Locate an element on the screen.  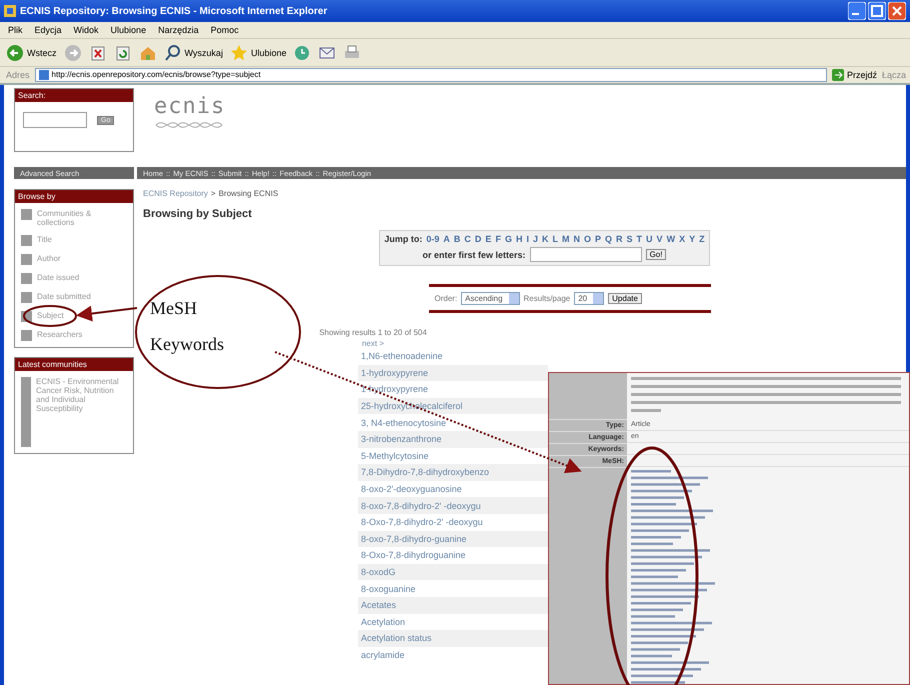
panel-header: Browse by is located at coordinates (74, 196).